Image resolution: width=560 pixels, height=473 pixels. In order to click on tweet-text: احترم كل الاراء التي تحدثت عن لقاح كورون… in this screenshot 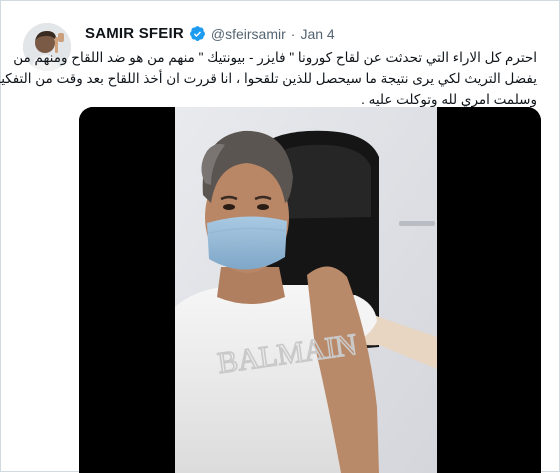, I will do `click(268, 78)`.